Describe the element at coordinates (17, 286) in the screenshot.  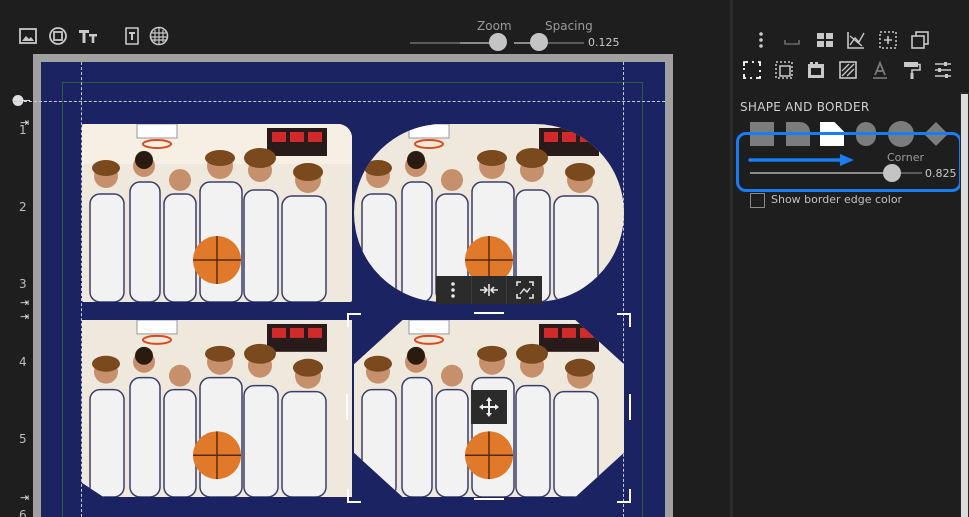
I see `vertical-ruler: ⇥ 1 2 ⇥ 3 ⇥ 4 5 ⇥ 6` at that location.